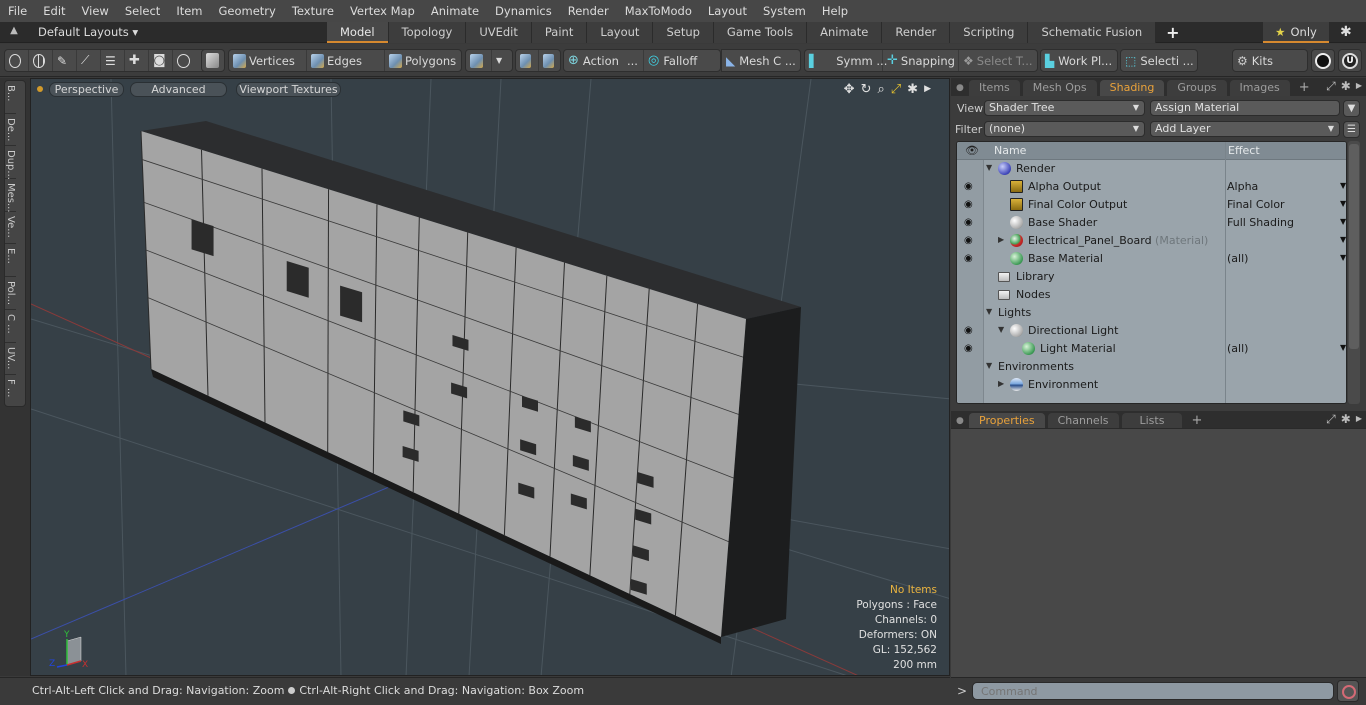  Describe the element at coordinates (1092, 32) in the screenshot. I see `tab-schematic-fusion: Schematic Fusion` at that location.